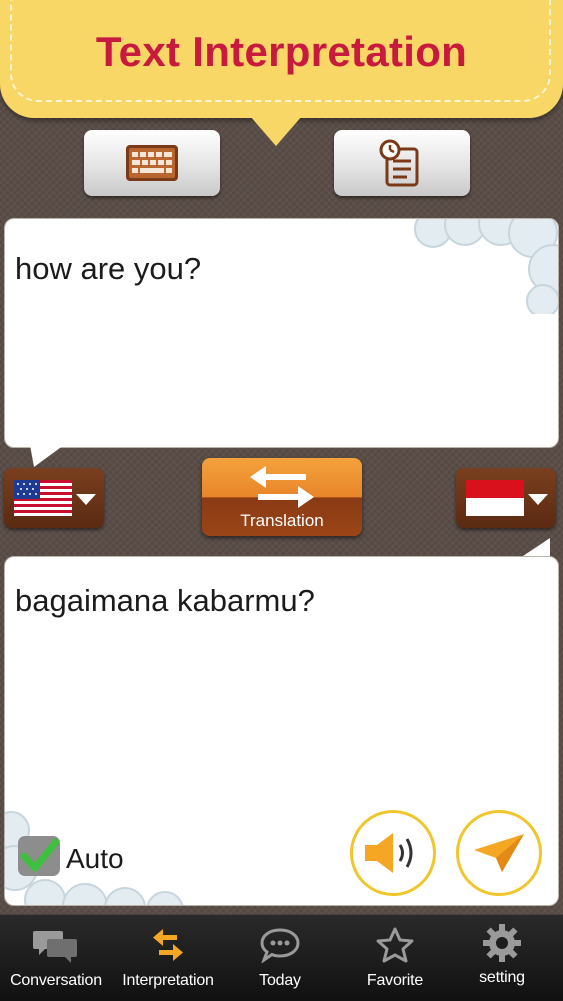 The height and width of the screenshot is (1001, 563). Describe the element at coordinates (399, 163) in the screenshot. I see `clipboard-clock-icon` at that location.